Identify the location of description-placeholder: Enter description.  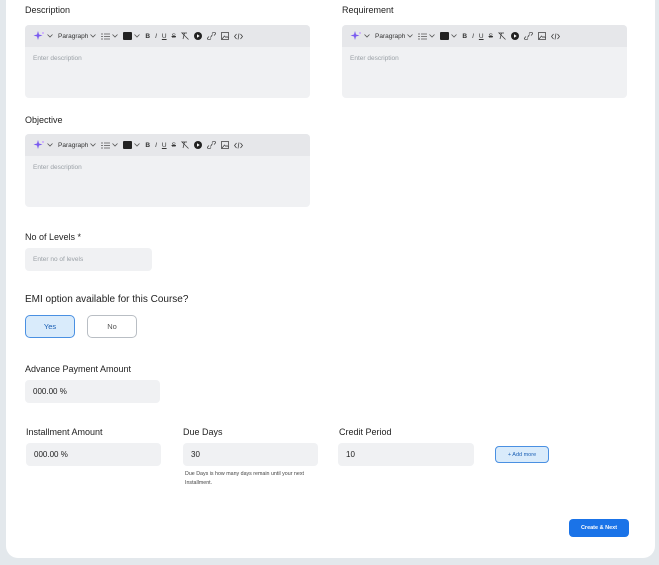
(57, 58).